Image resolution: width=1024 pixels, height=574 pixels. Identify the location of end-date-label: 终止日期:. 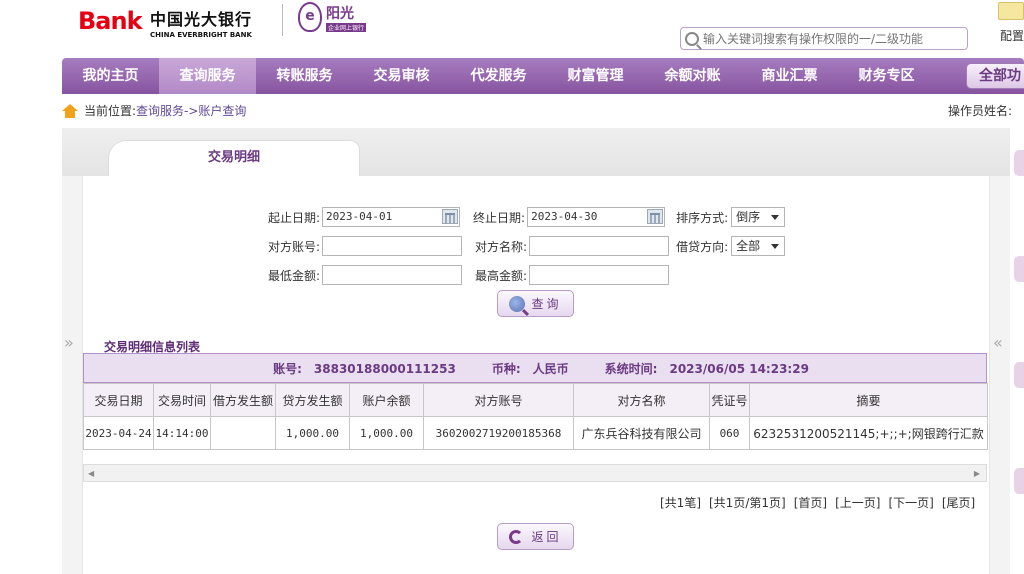
(499, 217).